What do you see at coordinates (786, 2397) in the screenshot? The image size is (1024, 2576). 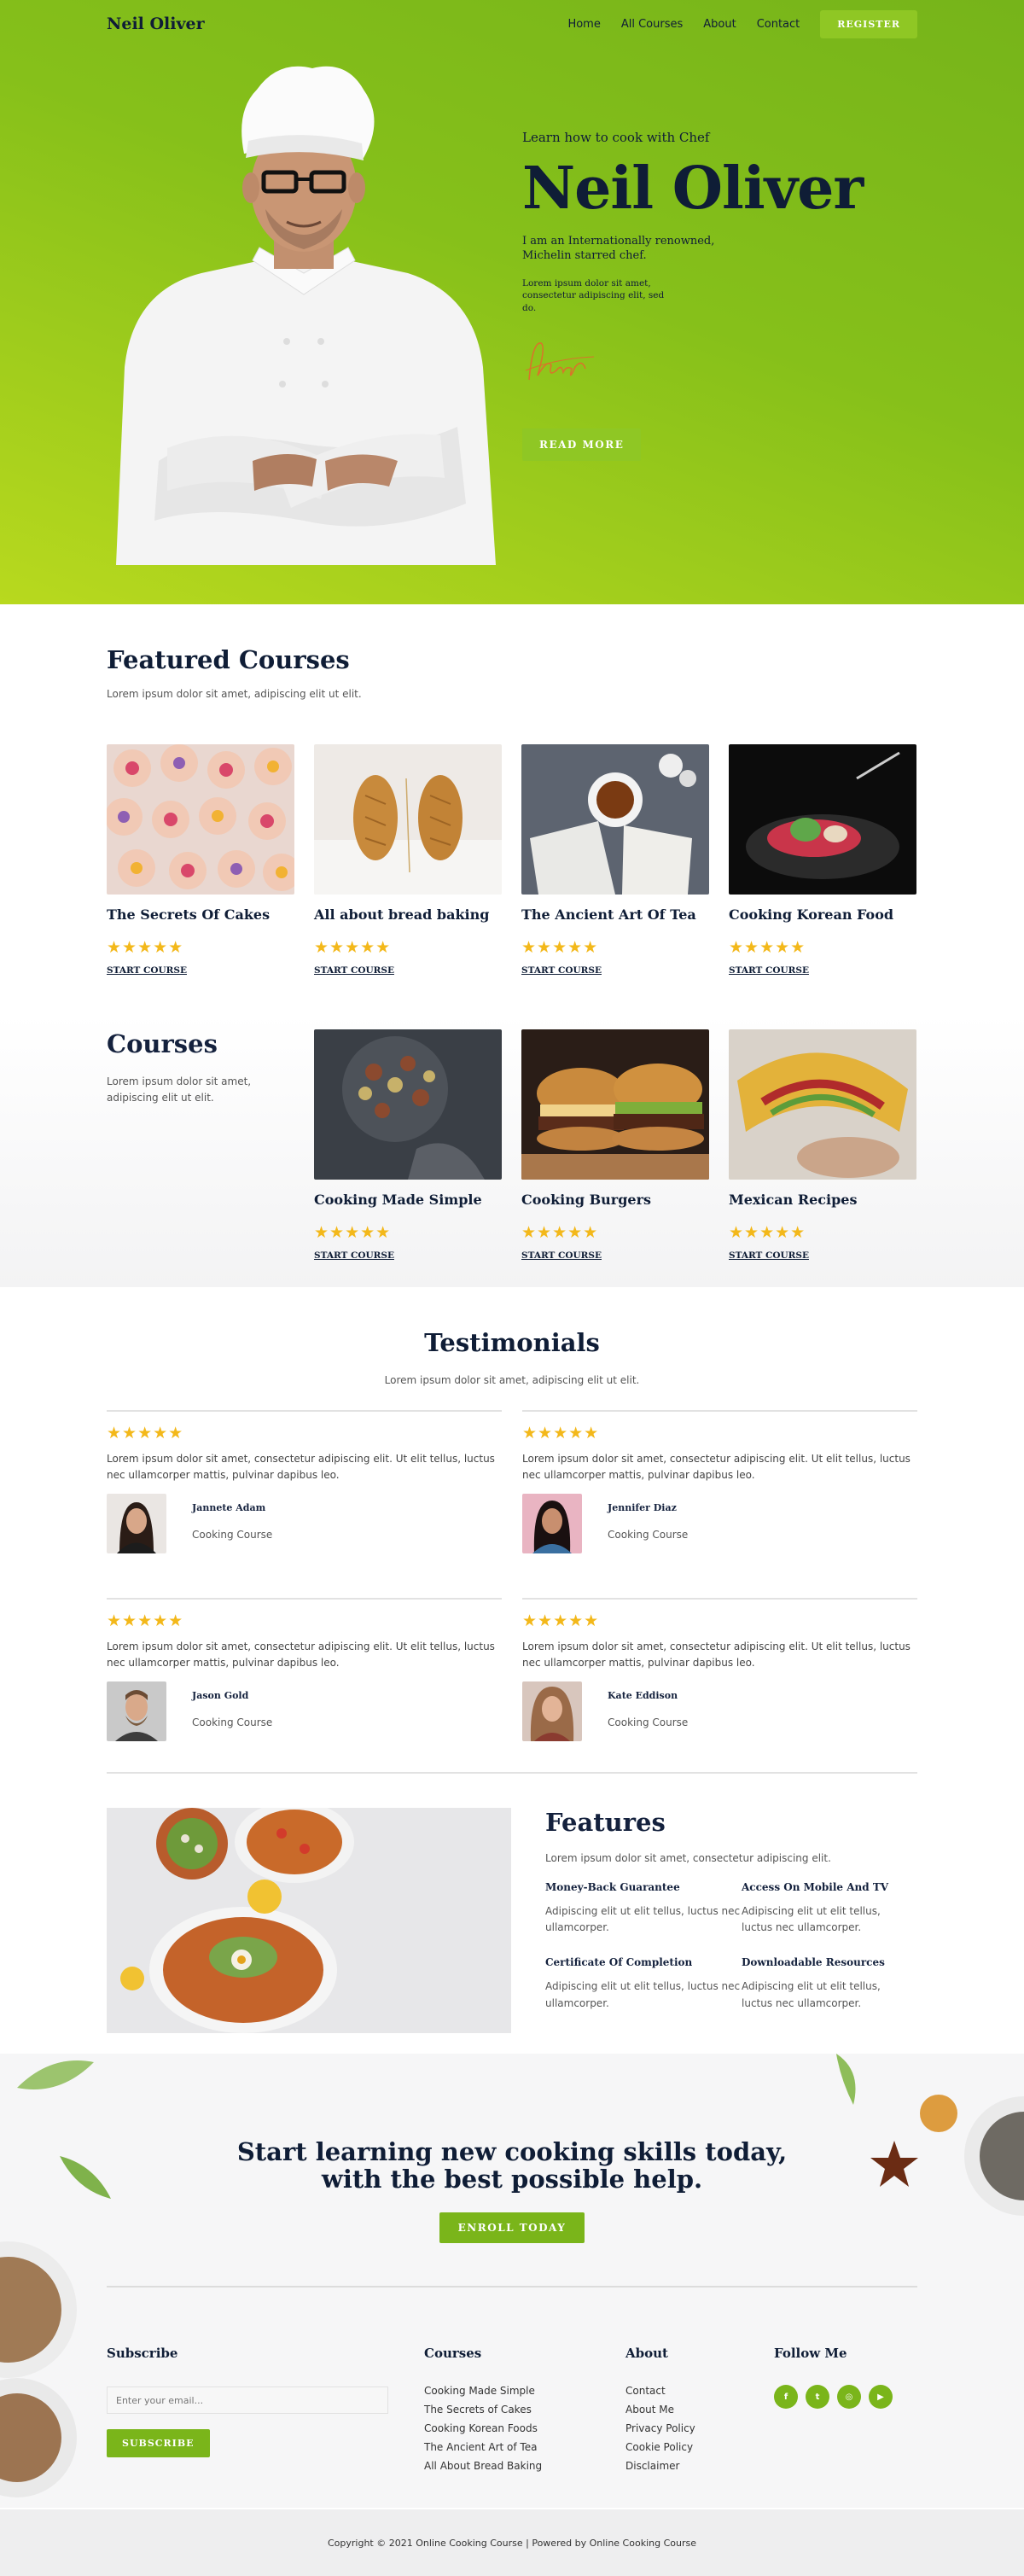 I see `facebook-icon: f` at bounding box center [786, 2397].